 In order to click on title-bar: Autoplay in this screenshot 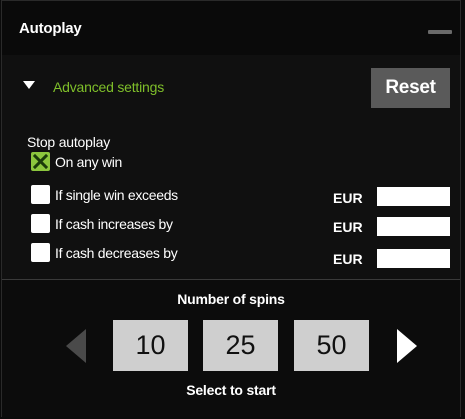, I will do `click(231, 28)`.